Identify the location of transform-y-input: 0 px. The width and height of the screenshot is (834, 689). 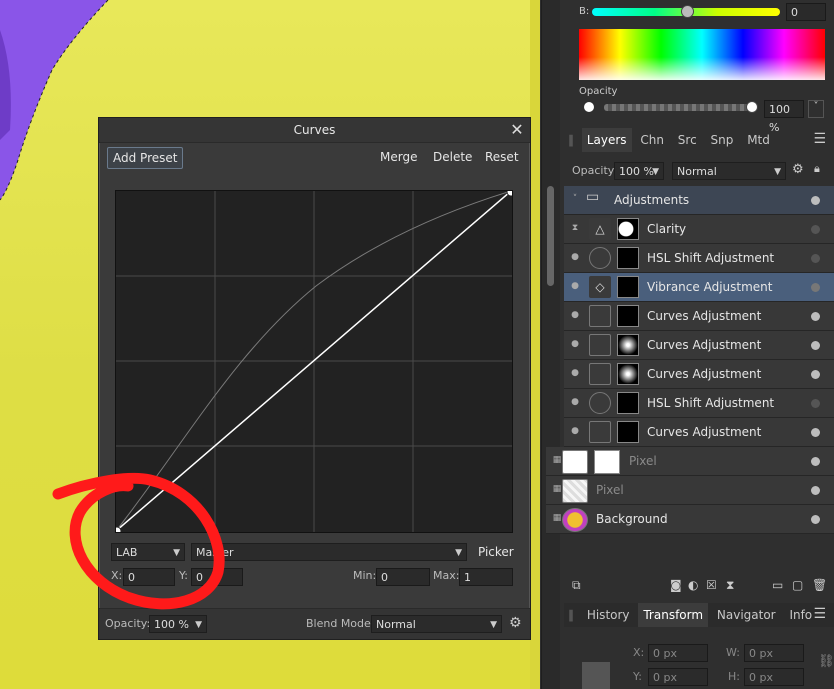
(678, 677).